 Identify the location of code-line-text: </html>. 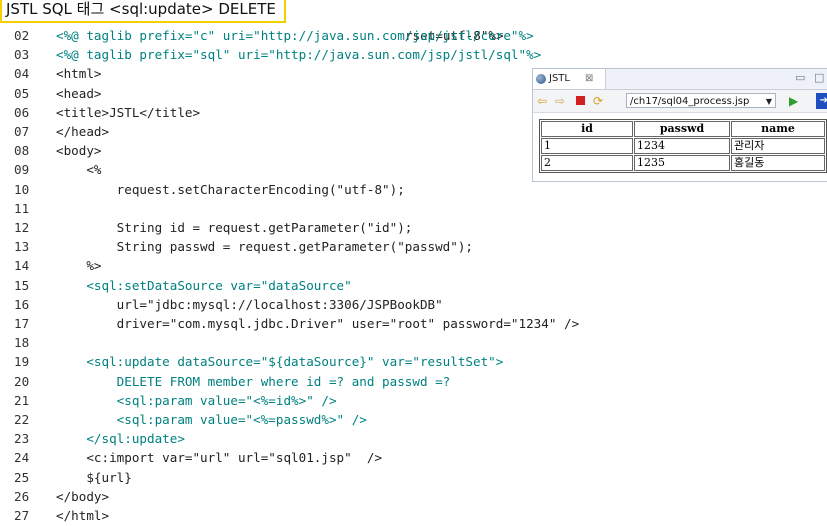
(83, 515).